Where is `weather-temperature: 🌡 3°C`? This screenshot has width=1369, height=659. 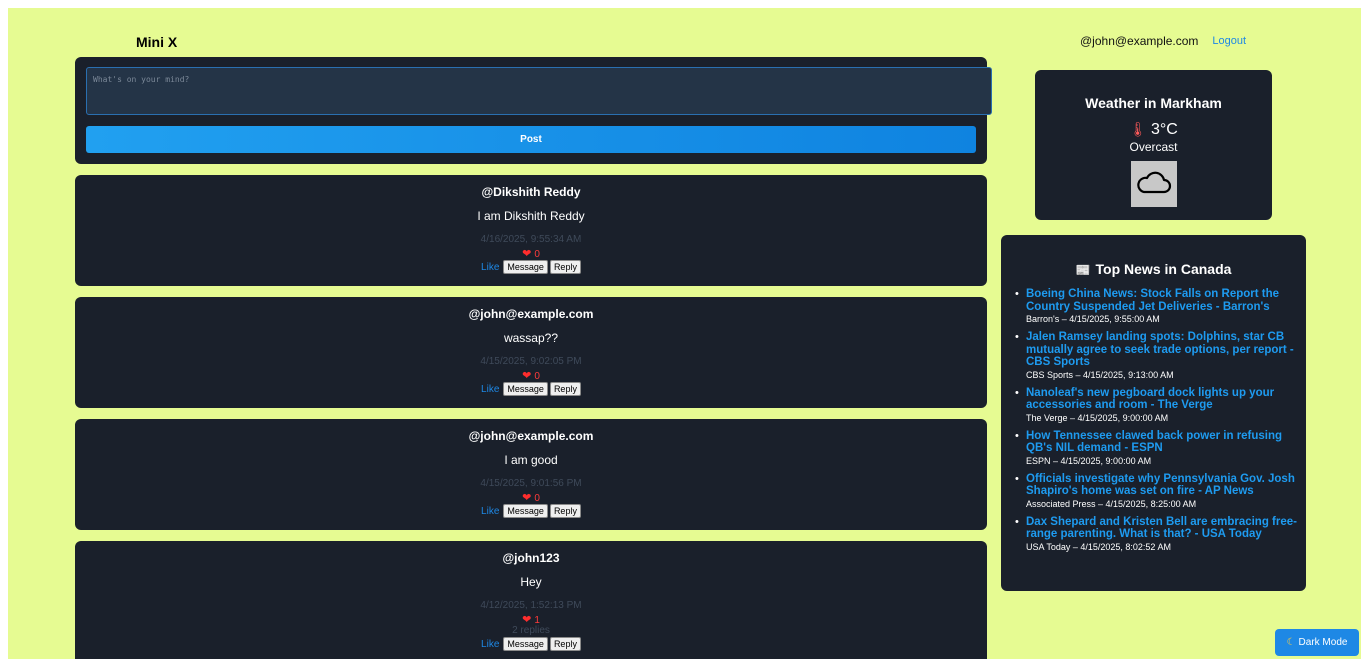 weather-temperature: 🌡 3°C is located at coordinates (1153, 130).